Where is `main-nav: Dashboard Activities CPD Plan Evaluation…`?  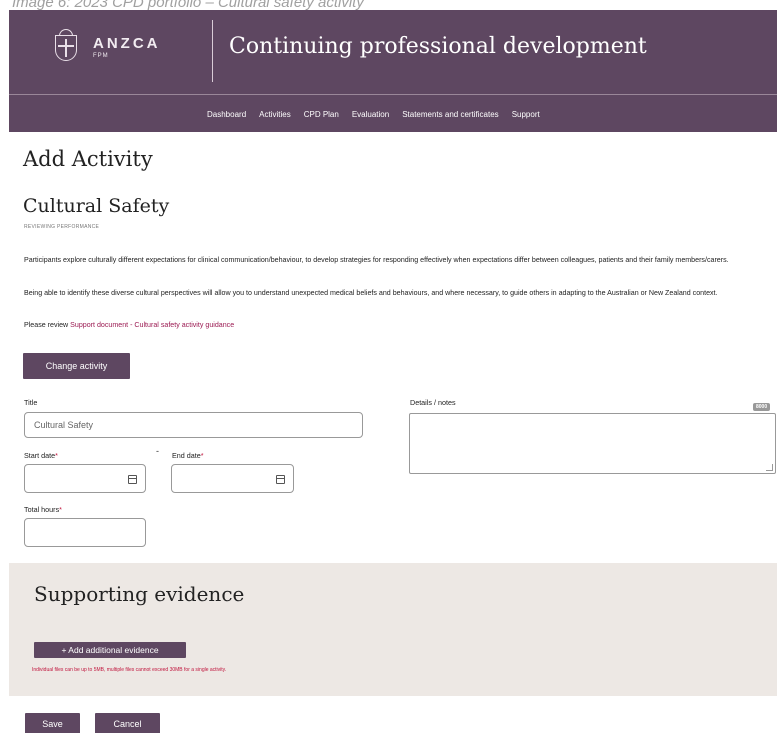 main-nav: Dashboard Activities CPD Plan Evaluation… is located at coordinates (380, 114).